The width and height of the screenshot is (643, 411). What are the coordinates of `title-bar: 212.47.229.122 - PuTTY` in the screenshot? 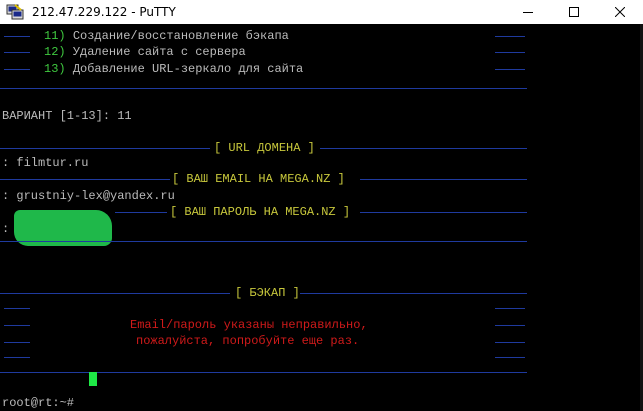 It's located at (321, 12).